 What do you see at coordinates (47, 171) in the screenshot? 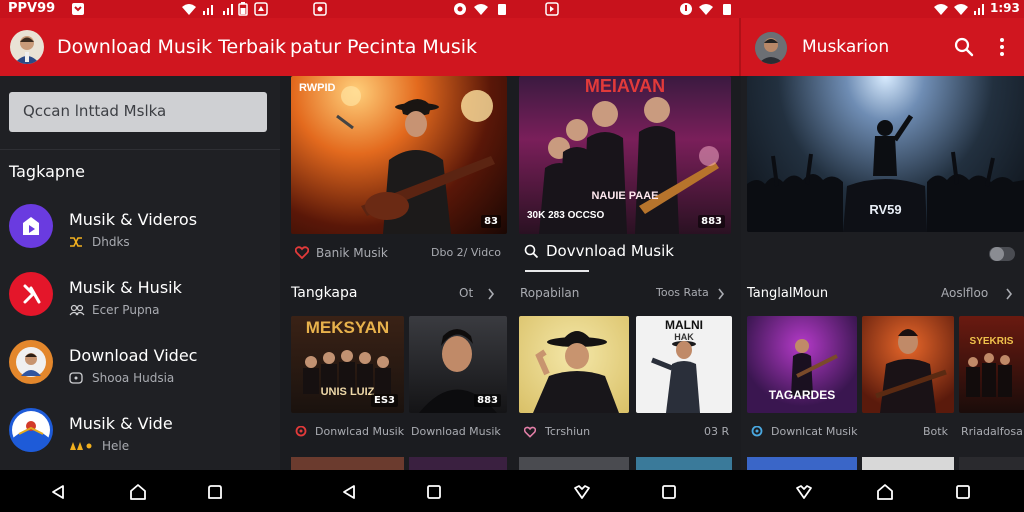
I see `section-title: Tagkapne` at bounding box center [47, 171].